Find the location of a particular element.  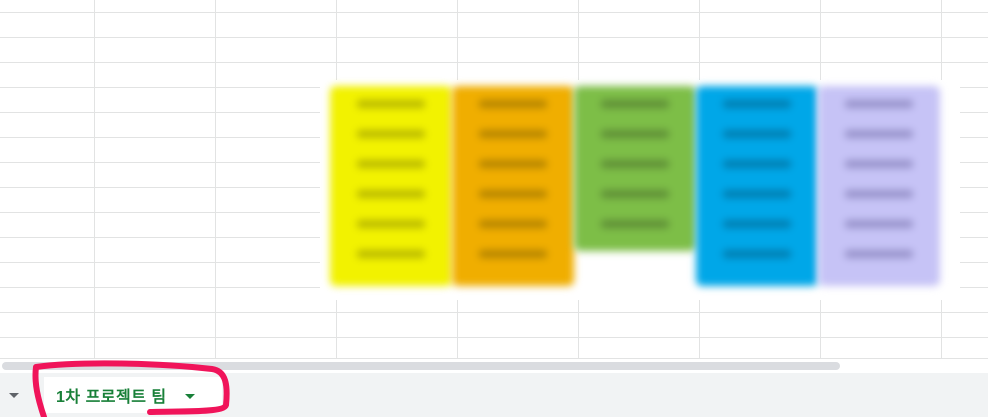

sheet-tab-label: 1차 프로젝트 팀 is located at coordinates (111, 397).